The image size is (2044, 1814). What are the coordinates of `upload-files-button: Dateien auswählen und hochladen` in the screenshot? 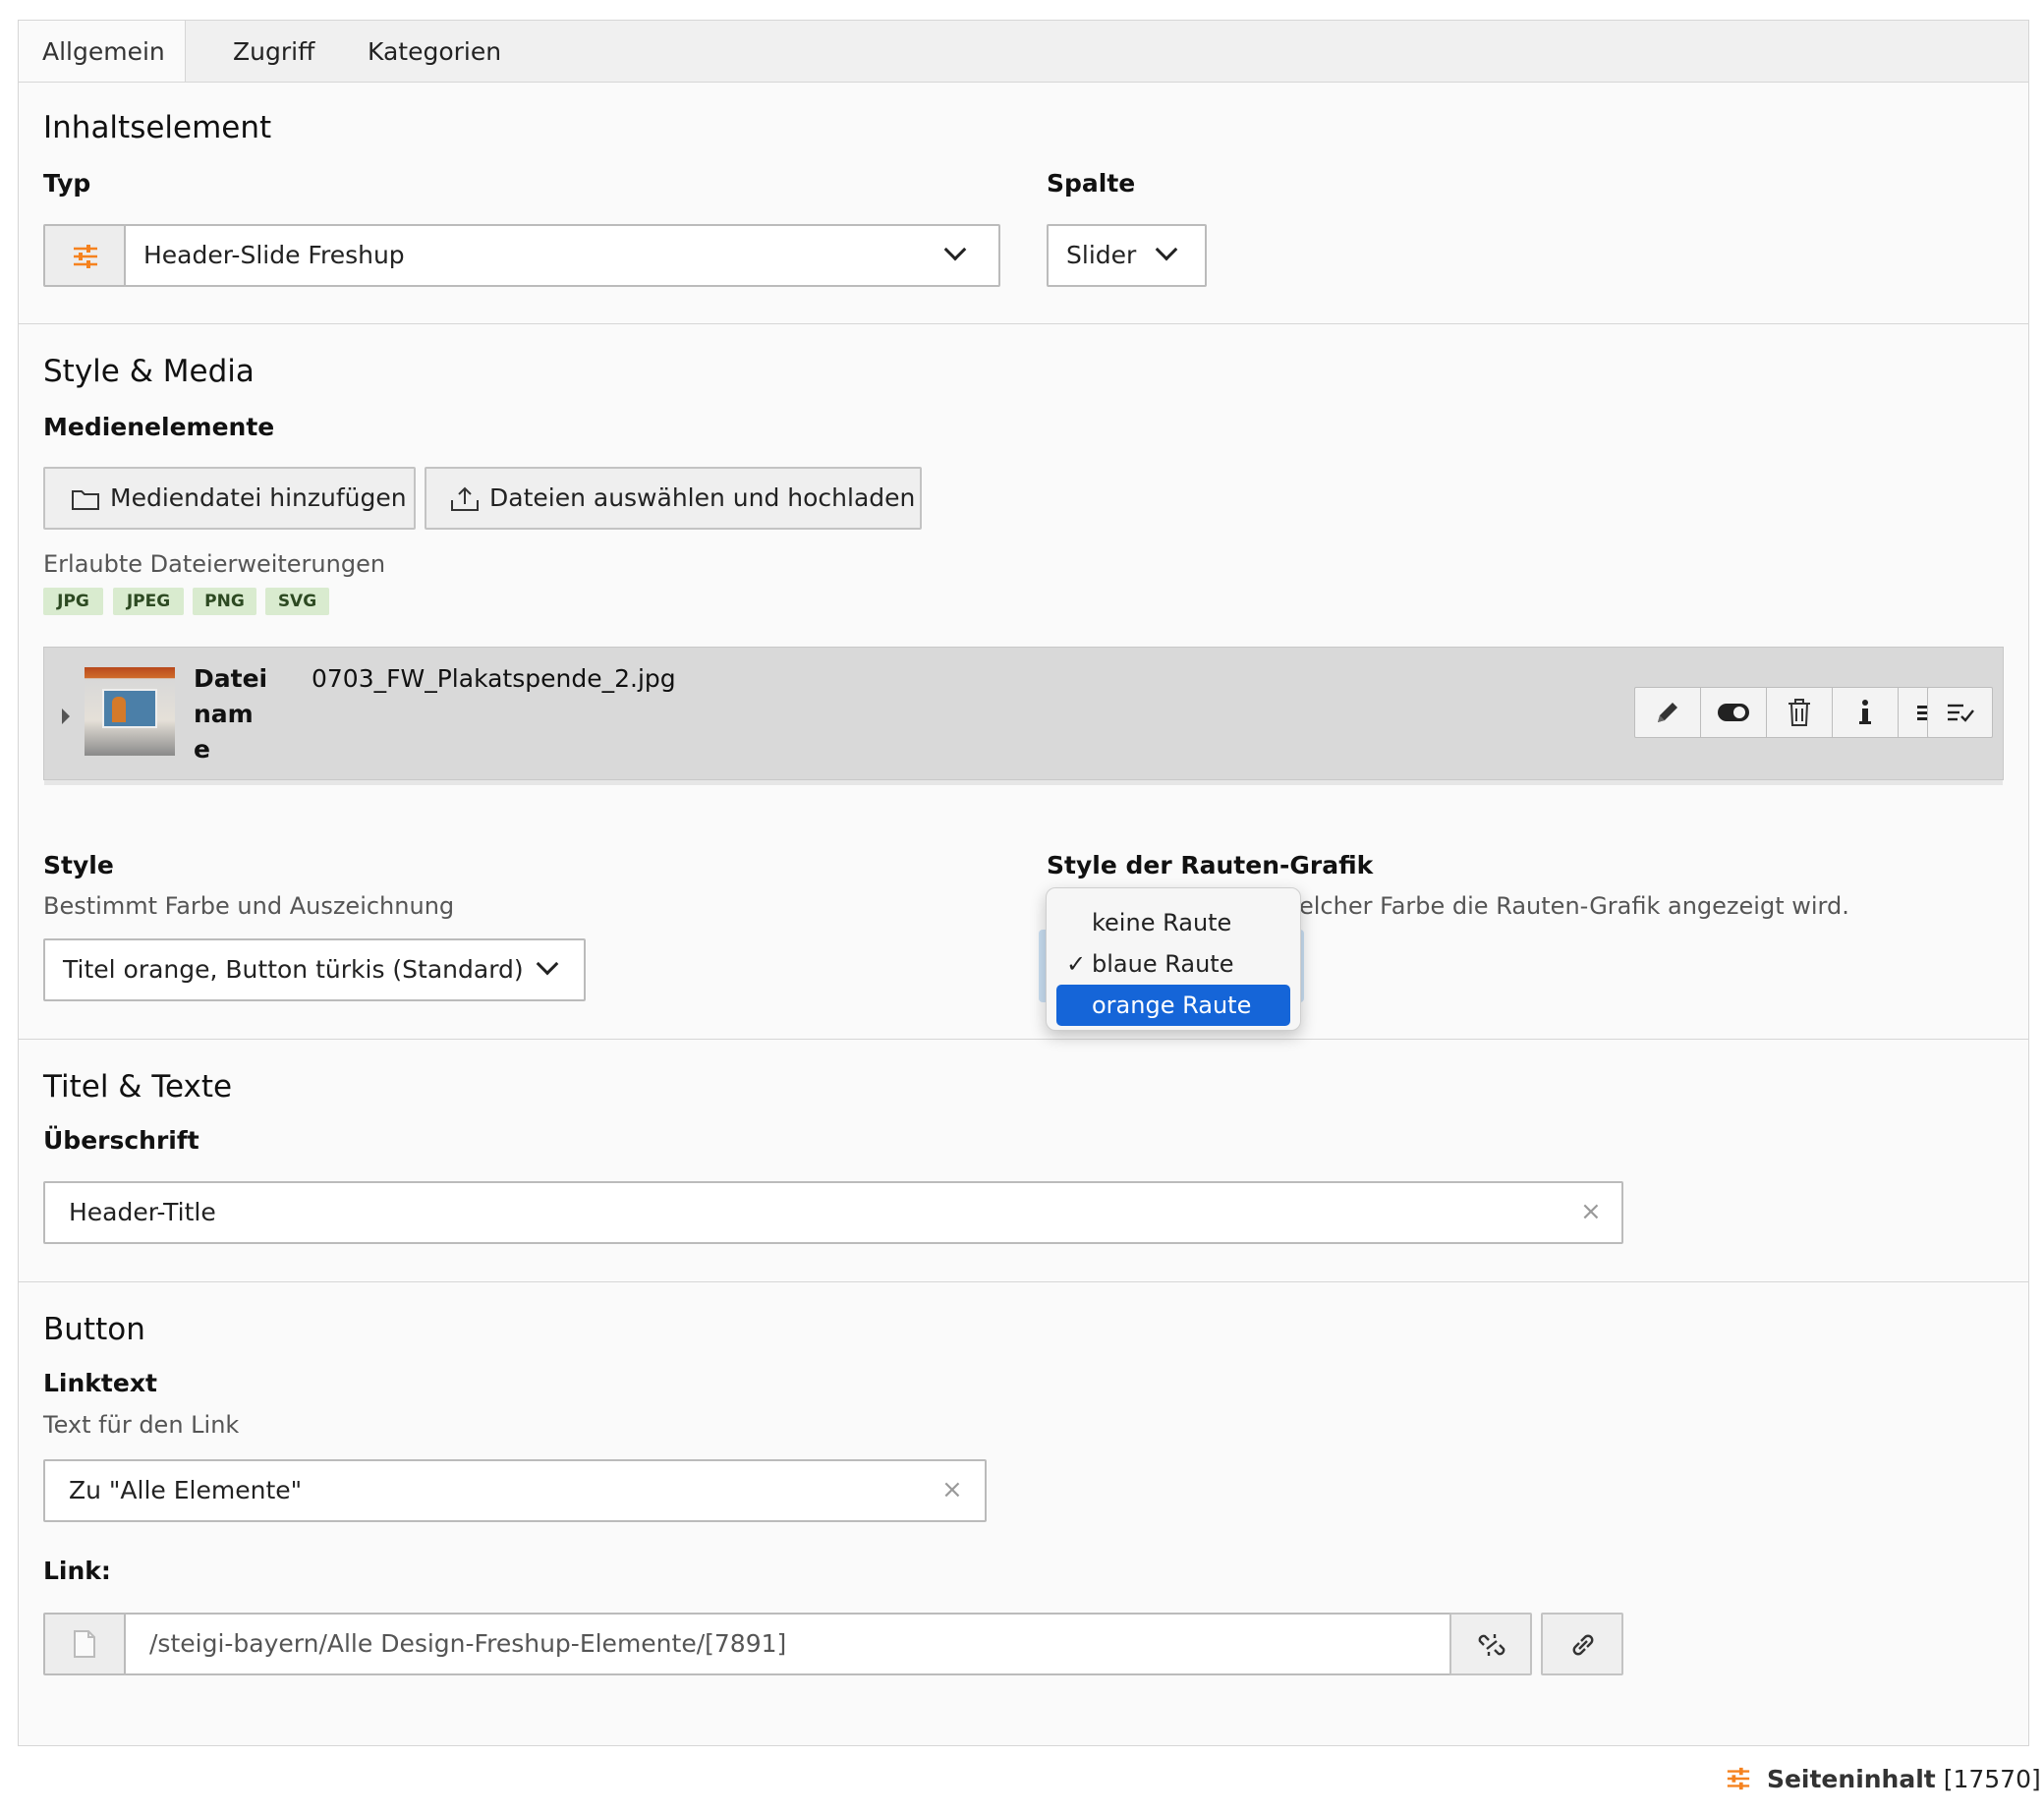 It's located at (673, 498).